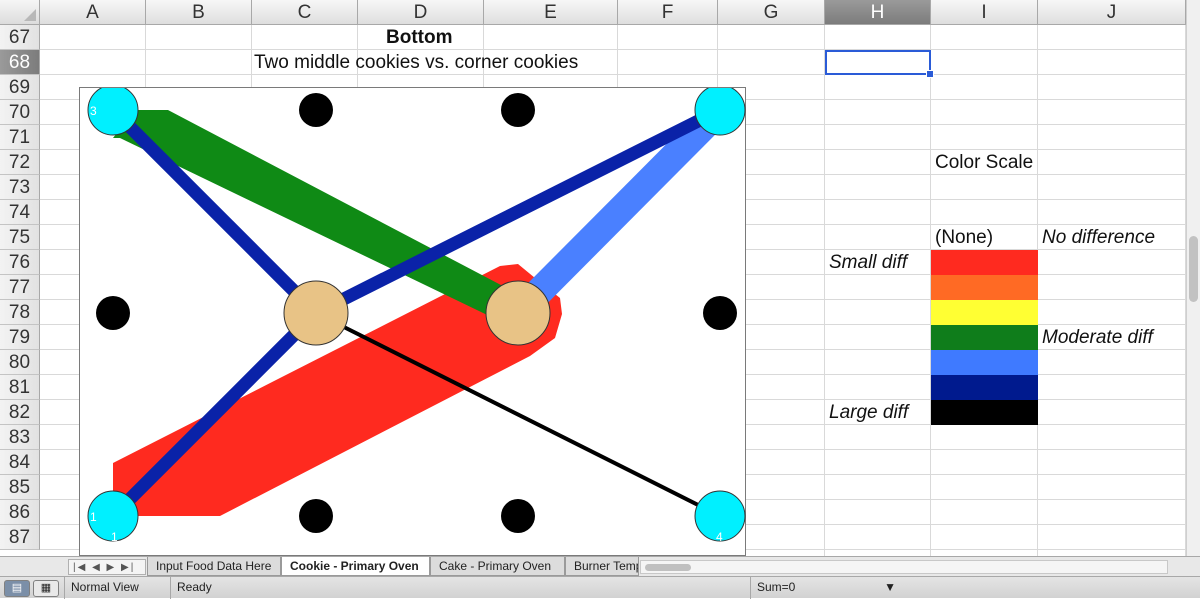 This screenshot has width=1200, height=599. I want to click on color-scale-title: Color Scale, so click(984, 162).